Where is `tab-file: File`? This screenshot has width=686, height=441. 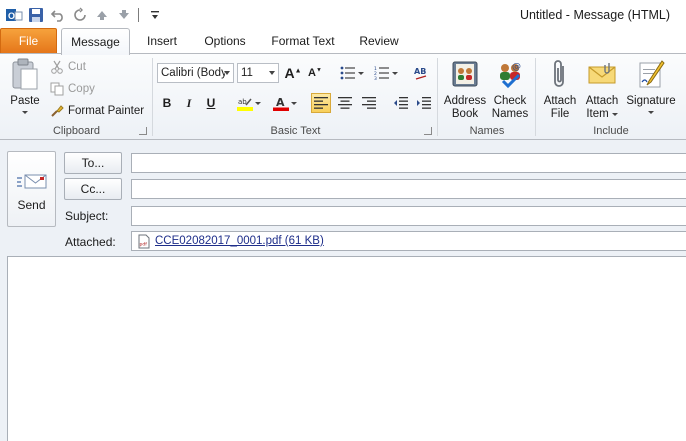
tab-file: File is located at coordinates (28, 40).